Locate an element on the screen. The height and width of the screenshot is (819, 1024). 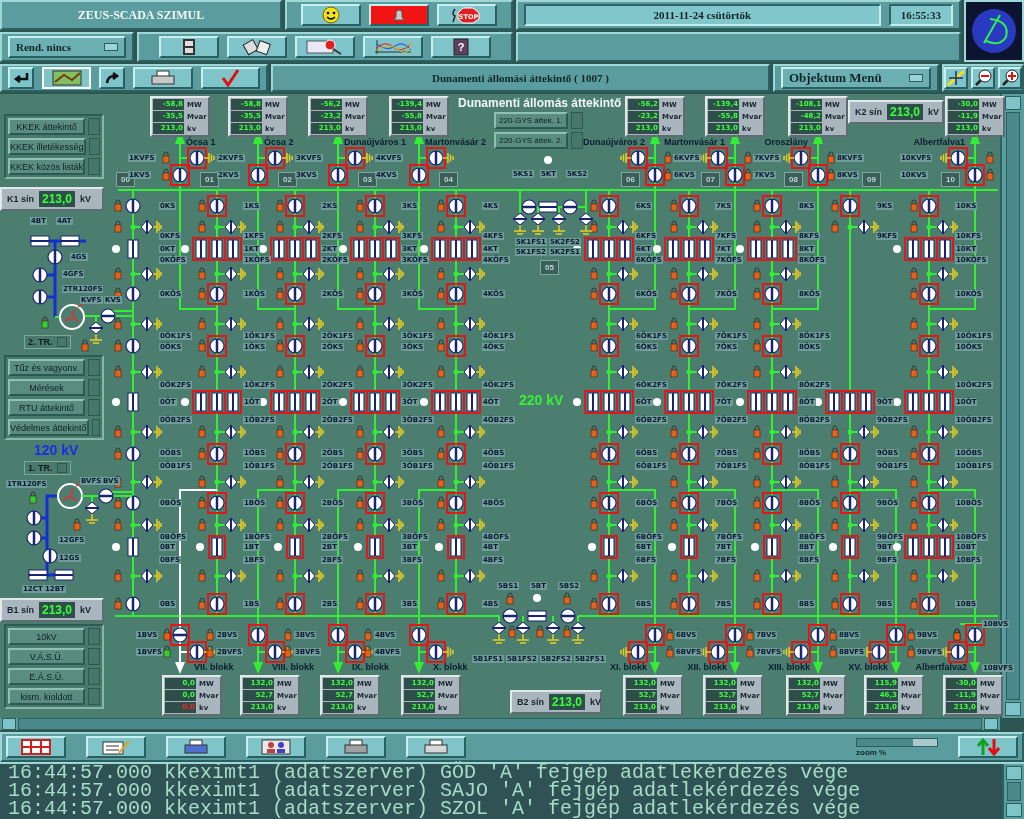
smiley-icon is located at coordinates (331, 15).